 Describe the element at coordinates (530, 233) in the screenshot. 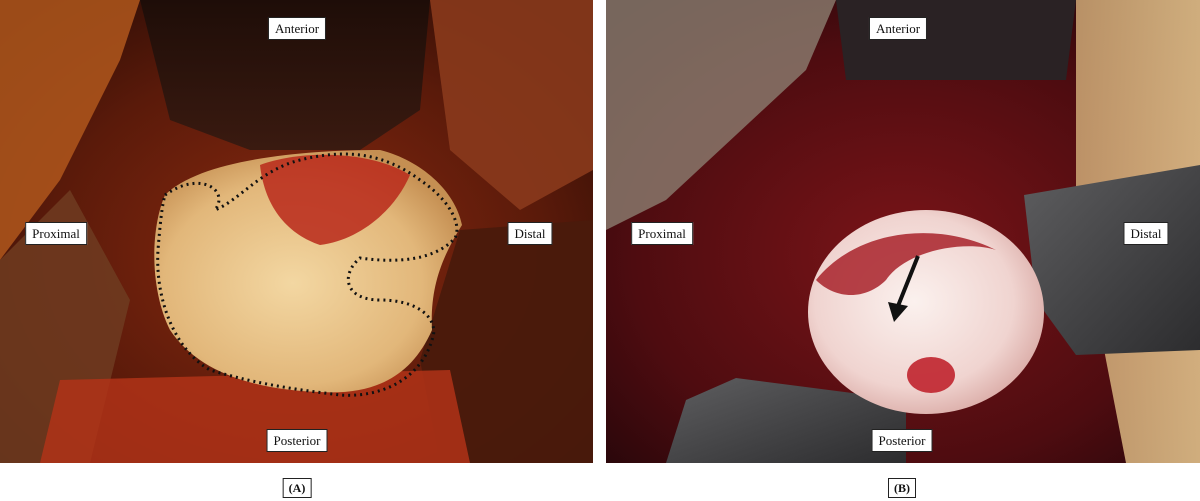

I see `label-distal-a: Distal` at that location.